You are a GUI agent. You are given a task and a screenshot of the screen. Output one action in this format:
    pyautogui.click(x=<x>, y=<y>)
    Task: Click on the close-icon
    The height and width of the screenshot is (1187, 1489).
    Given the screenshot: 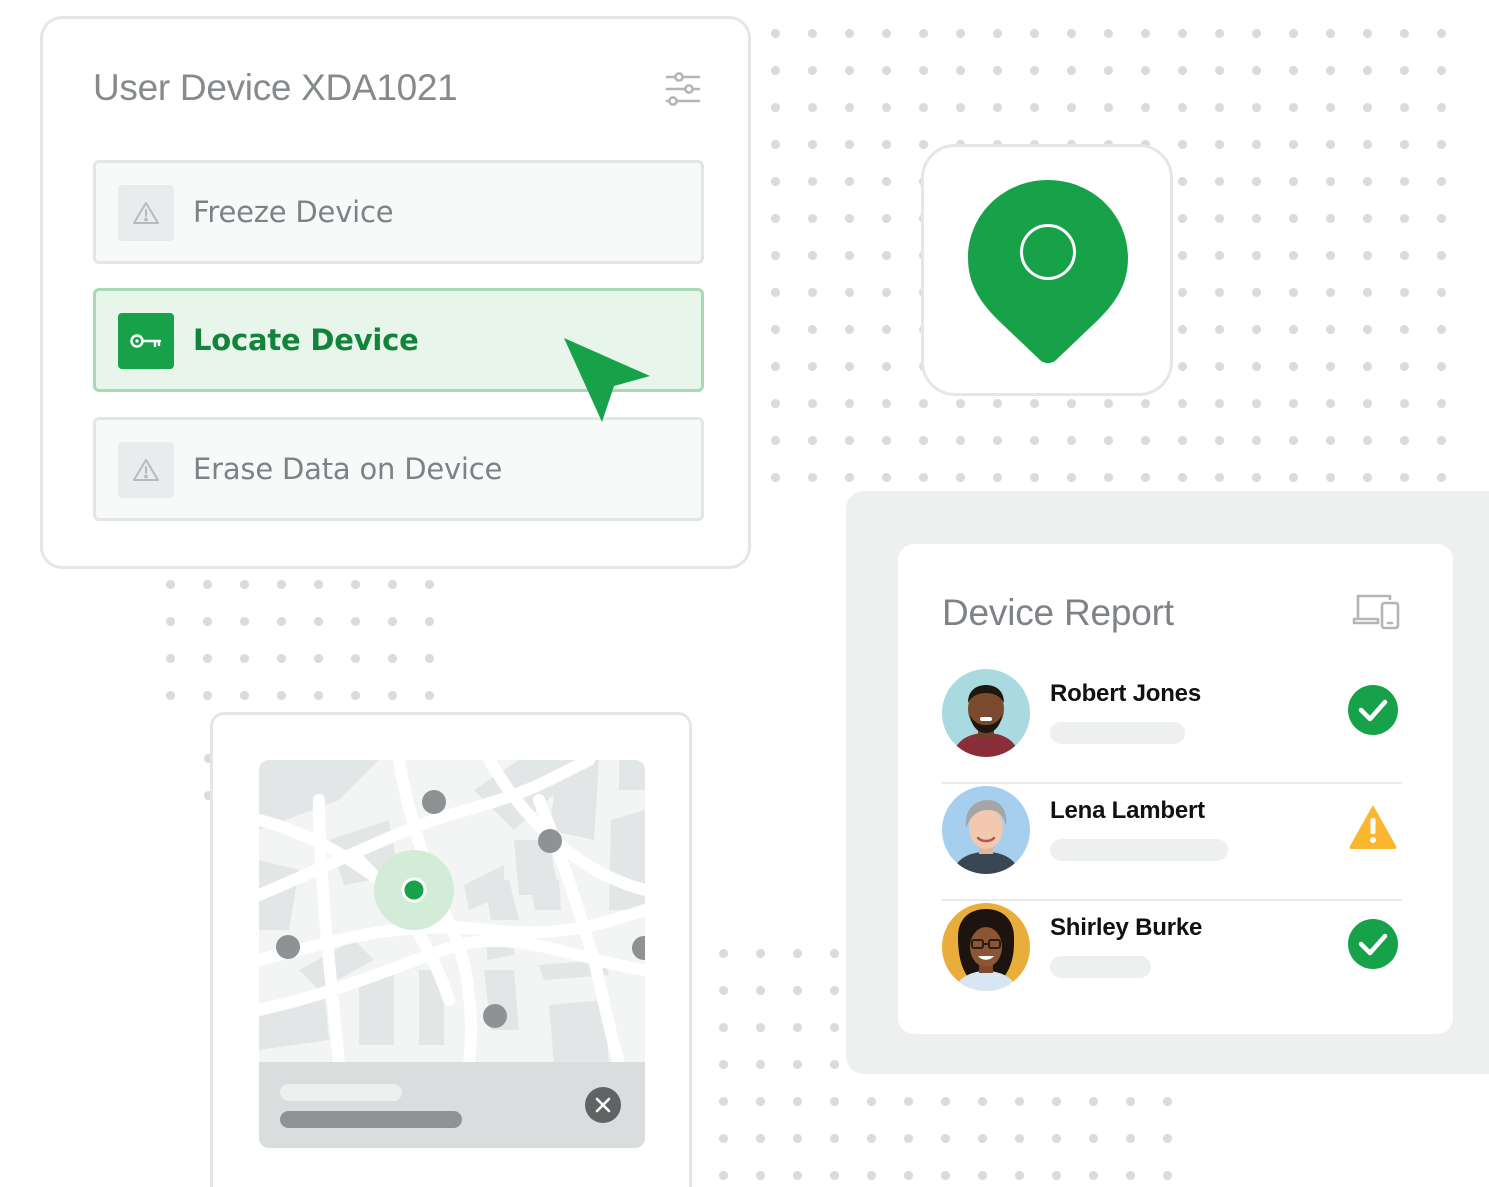 What is the action you would take?
    pyautogui.click(x=603, y=1105)
    